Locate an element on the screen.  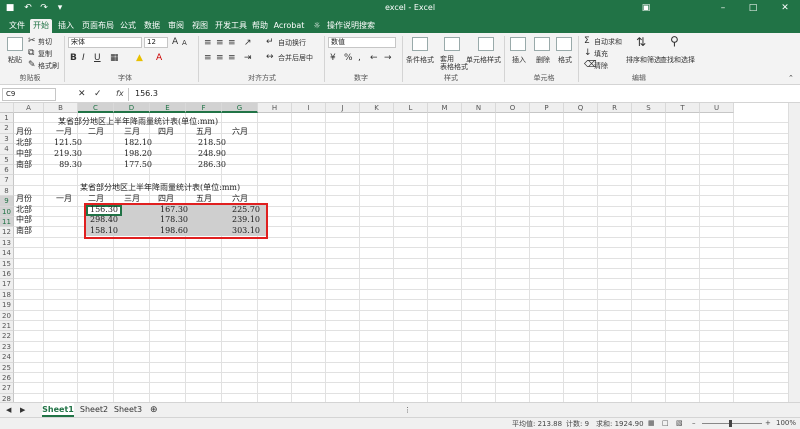
close-button: ✕ is located at coordinates (785, 8).